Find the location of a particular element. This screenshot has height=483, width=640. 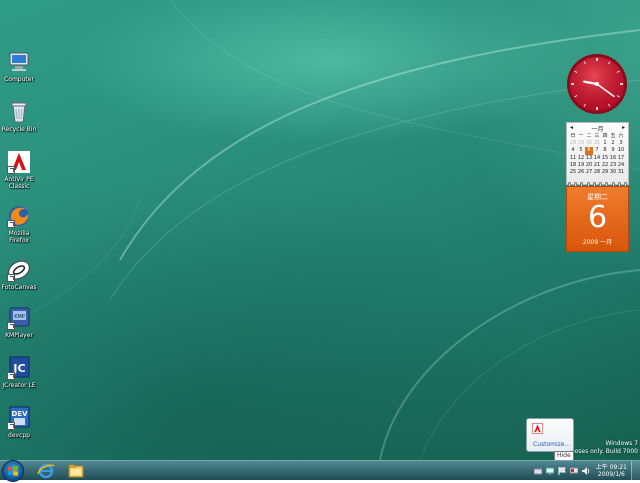

svg-text: DEV is located at coordinates (19, 414).